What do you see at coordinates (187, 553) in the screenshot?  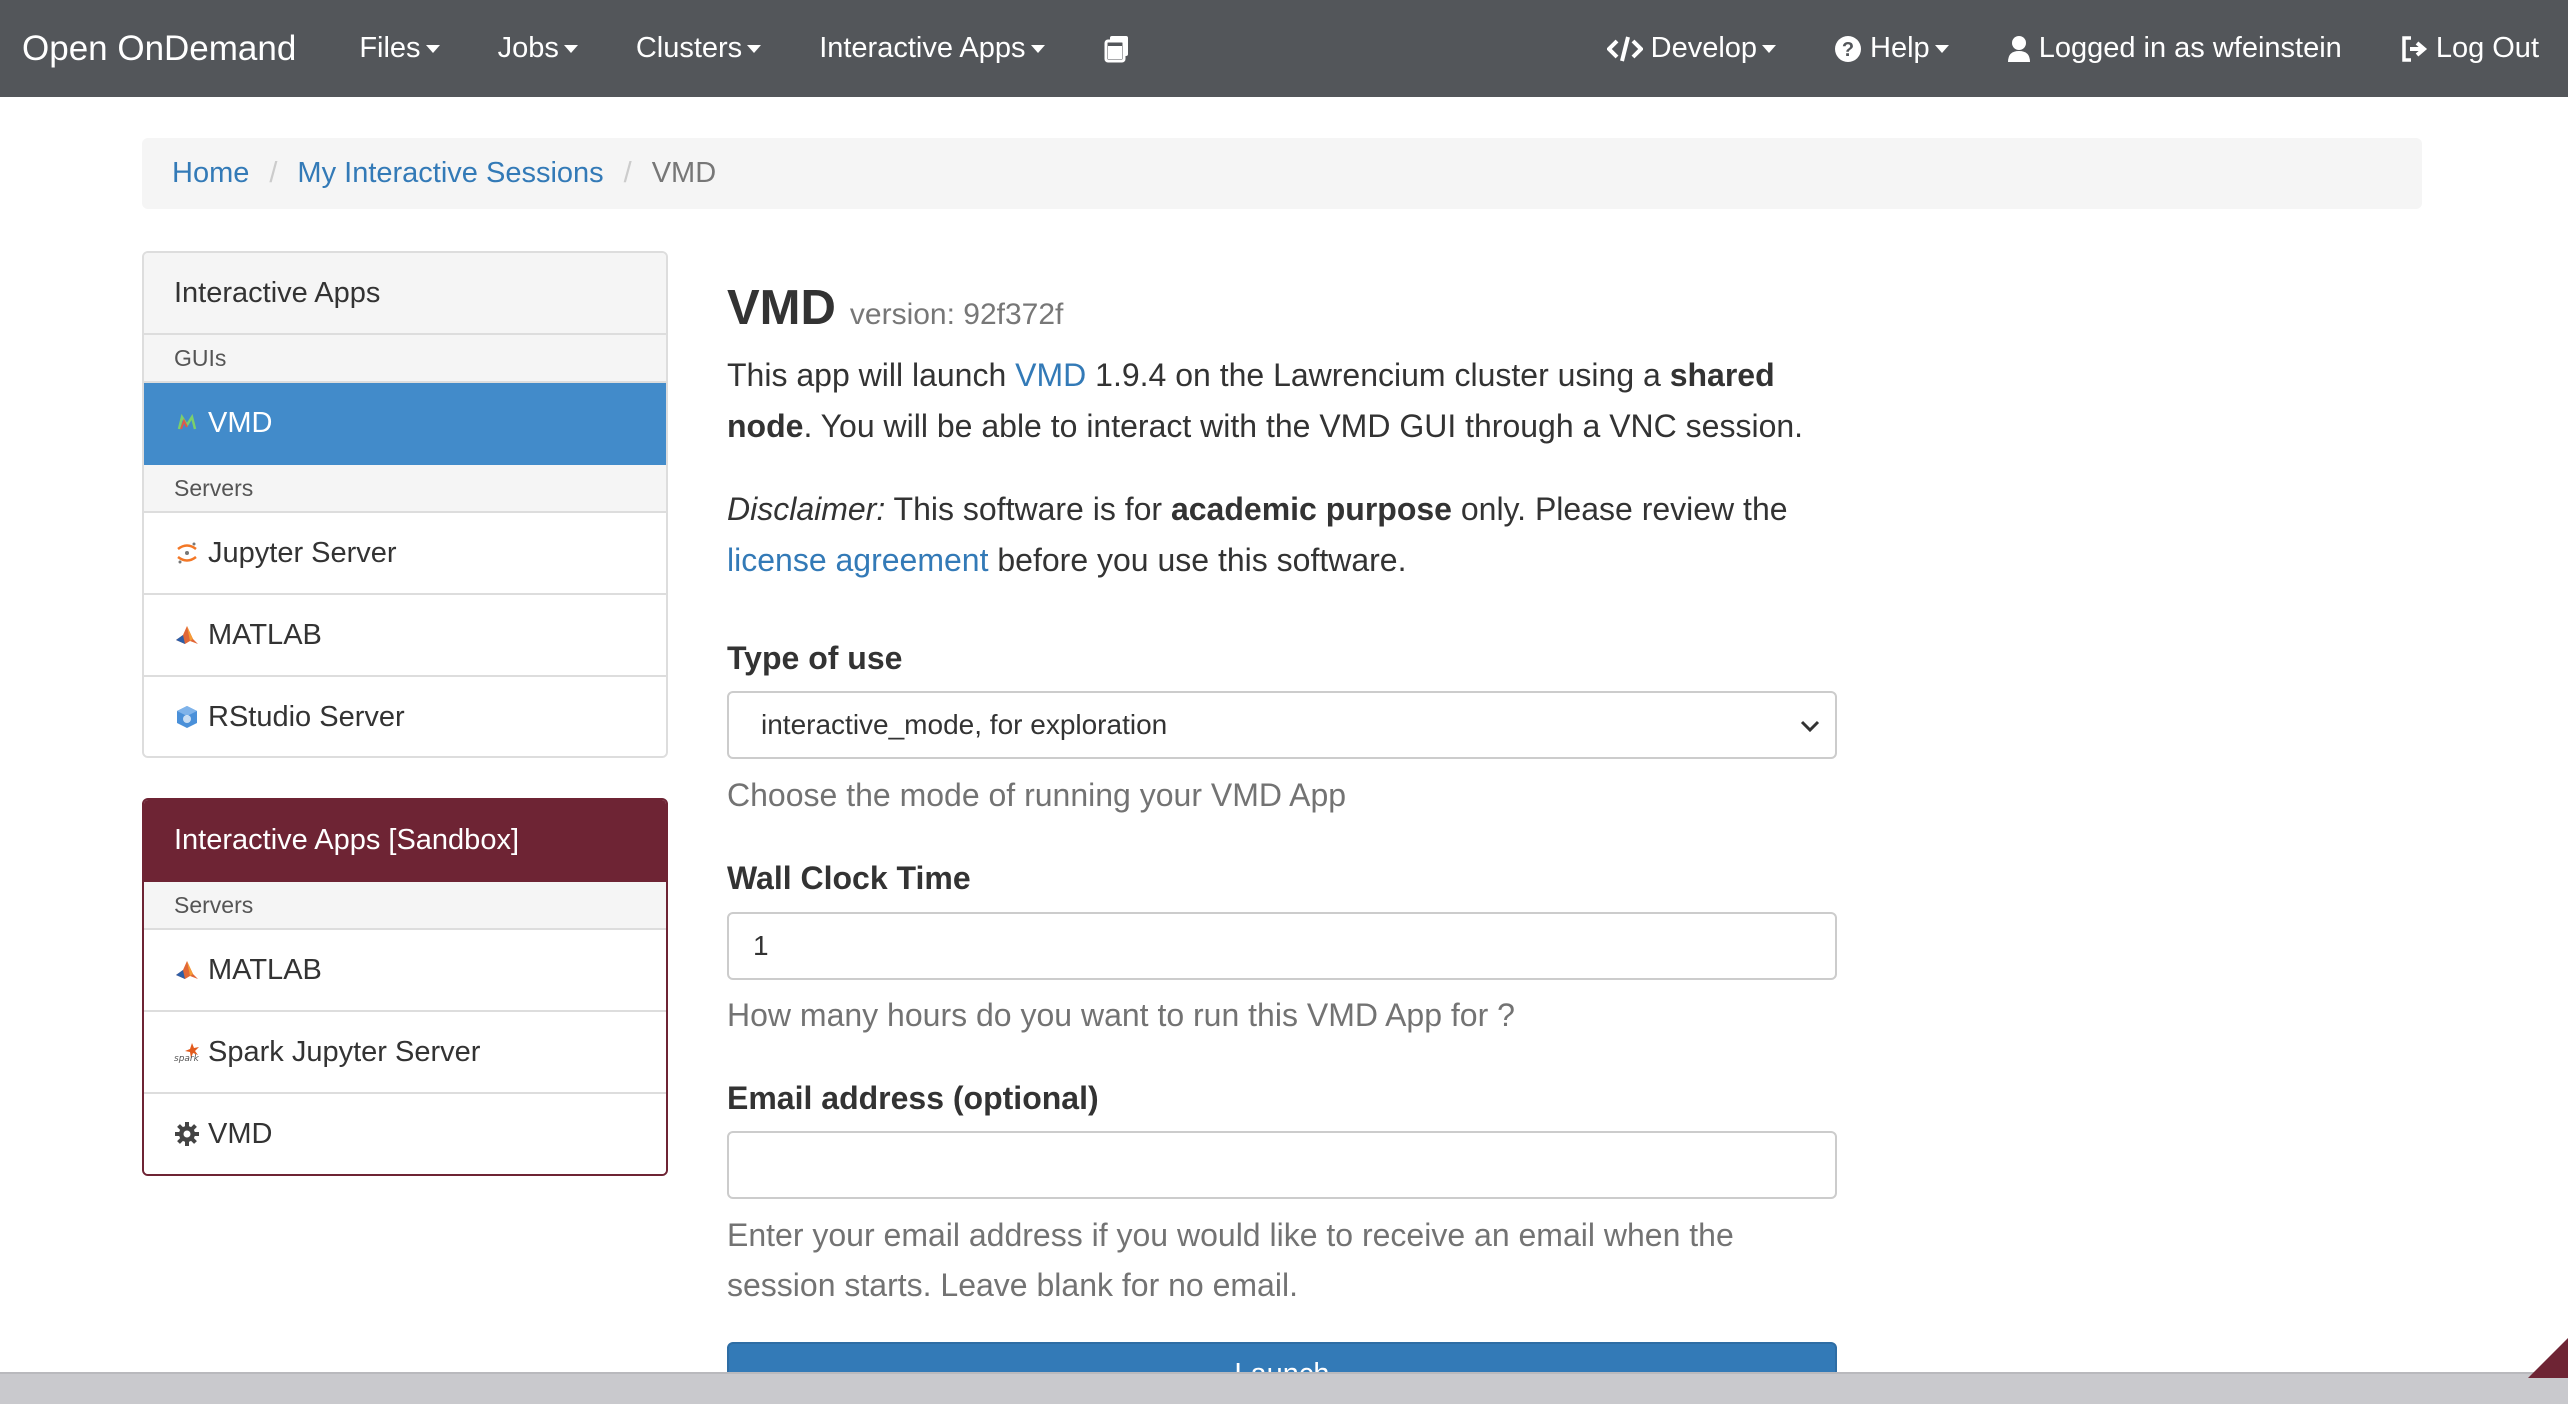 I see `jupyter-icon` at bounding box center [187, 553].